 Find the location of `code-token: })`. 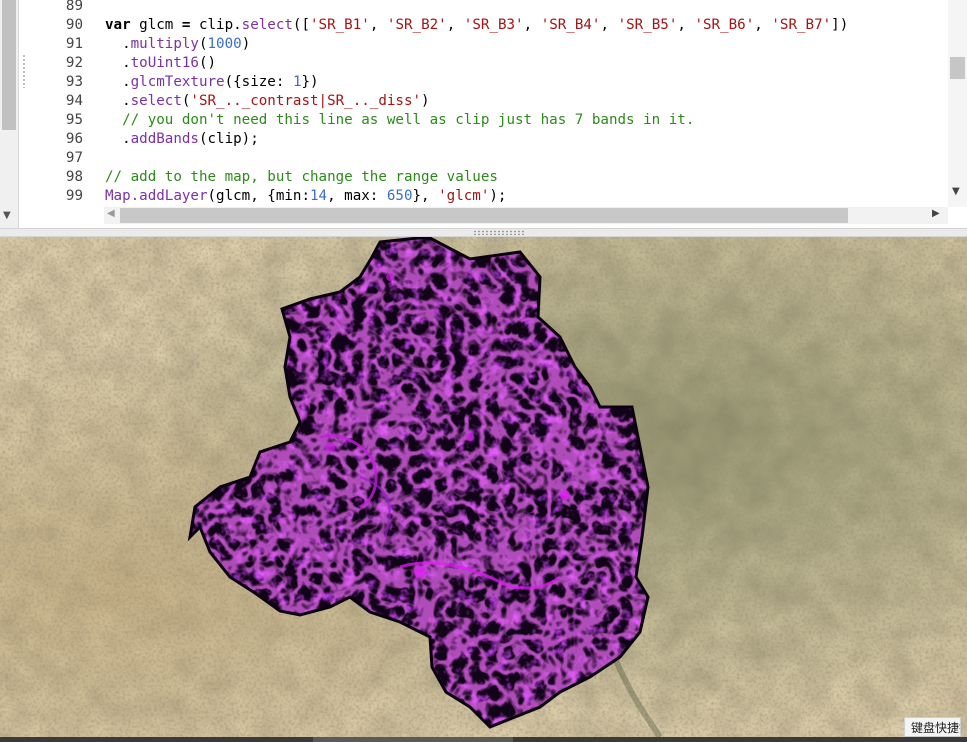

code-token: }) is located at coordinates (310, 82).